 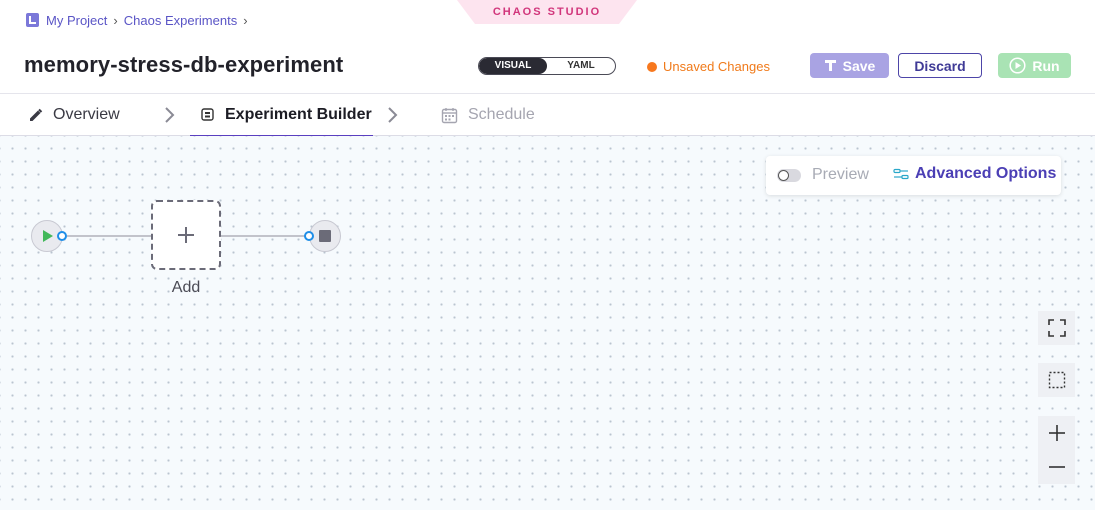 I want to click on unsaved-status: Unsaved Changes, so click(x=708, y=66).